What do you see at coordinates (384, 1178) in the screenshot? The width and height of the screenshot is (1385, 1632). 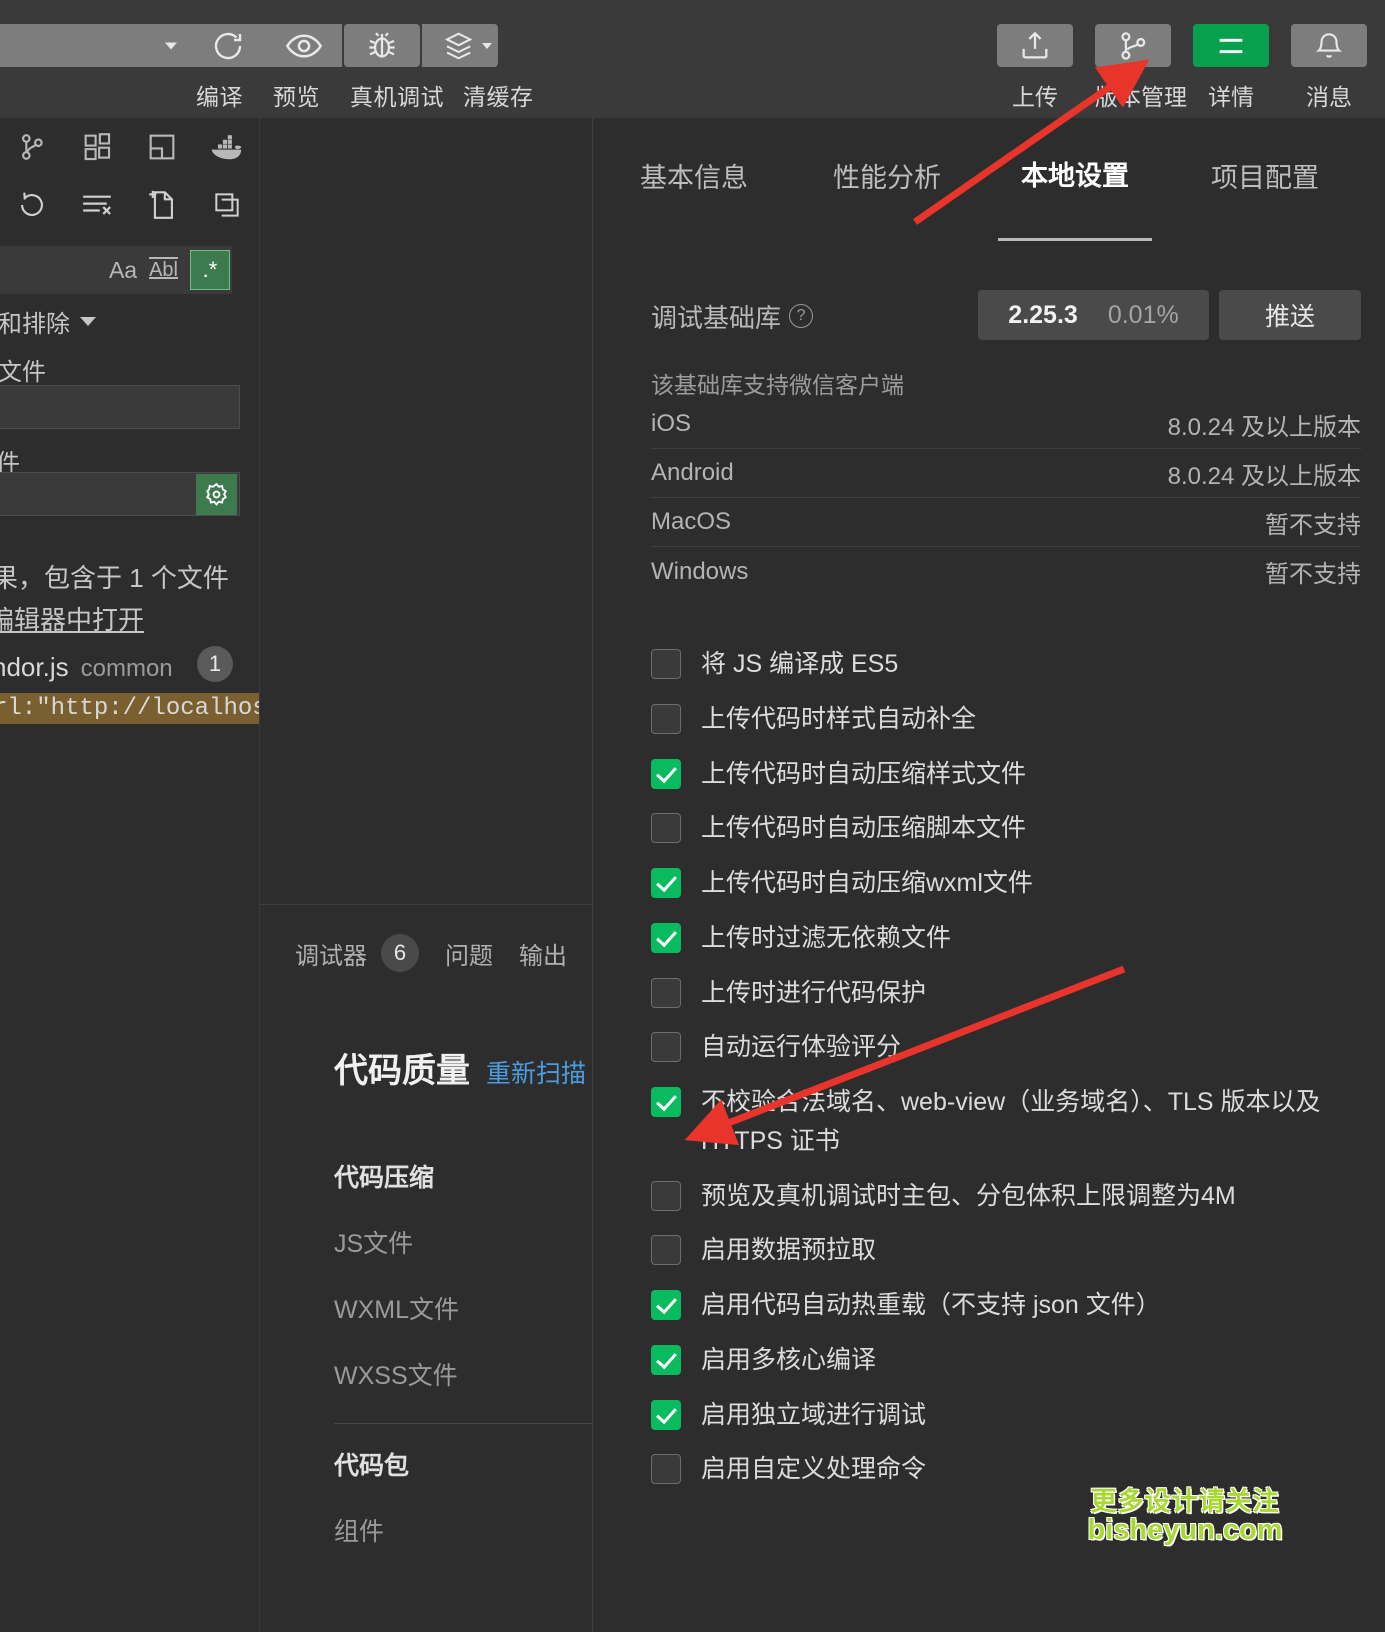 I see `group-title-code-compression: 代码压缩` at bounding box center [384, 1178].